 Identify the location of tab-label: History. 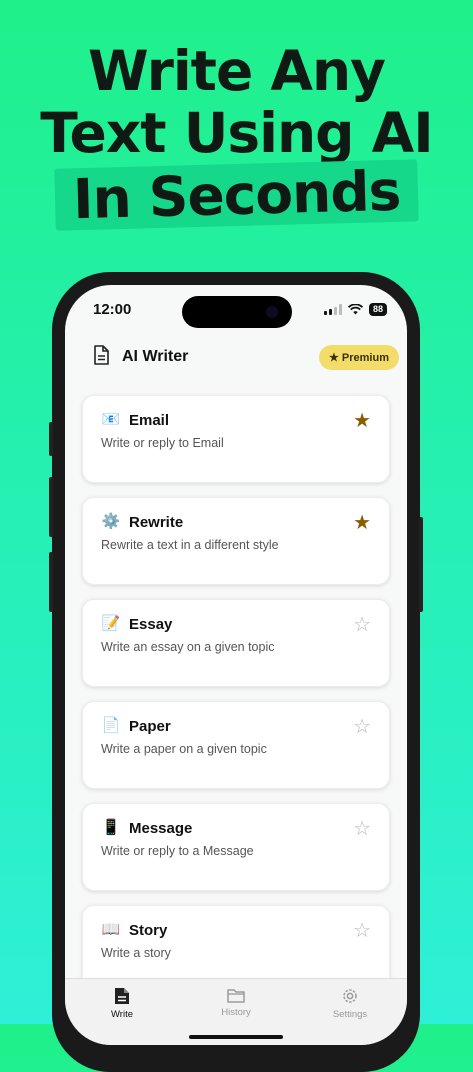
(236, 1012).